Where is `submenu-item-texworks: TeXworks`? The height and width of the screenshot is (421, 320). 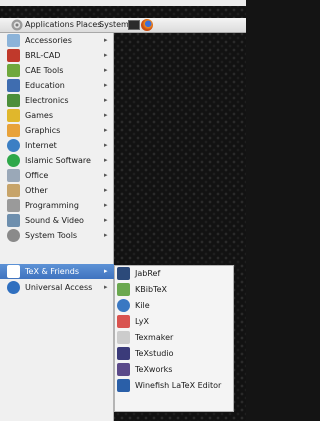
submenu-item-texworks: TeXworks is located at coordinates (174, 370).